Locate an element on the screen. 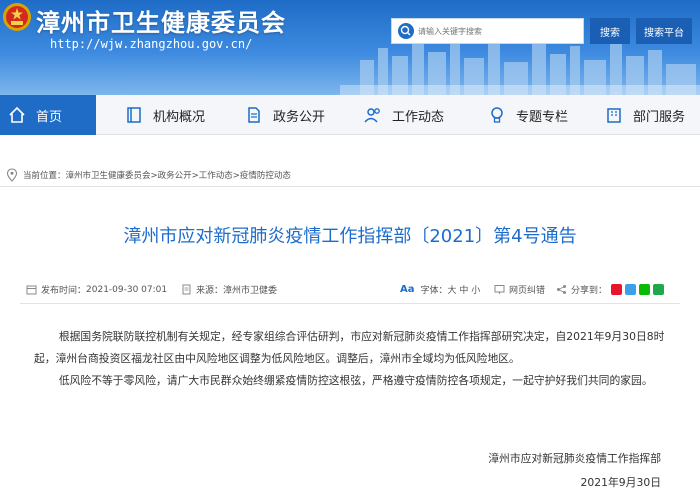 This screenshot has width=700, height=500. nav-label: 政务公开 is located at coordinates (299, 117).